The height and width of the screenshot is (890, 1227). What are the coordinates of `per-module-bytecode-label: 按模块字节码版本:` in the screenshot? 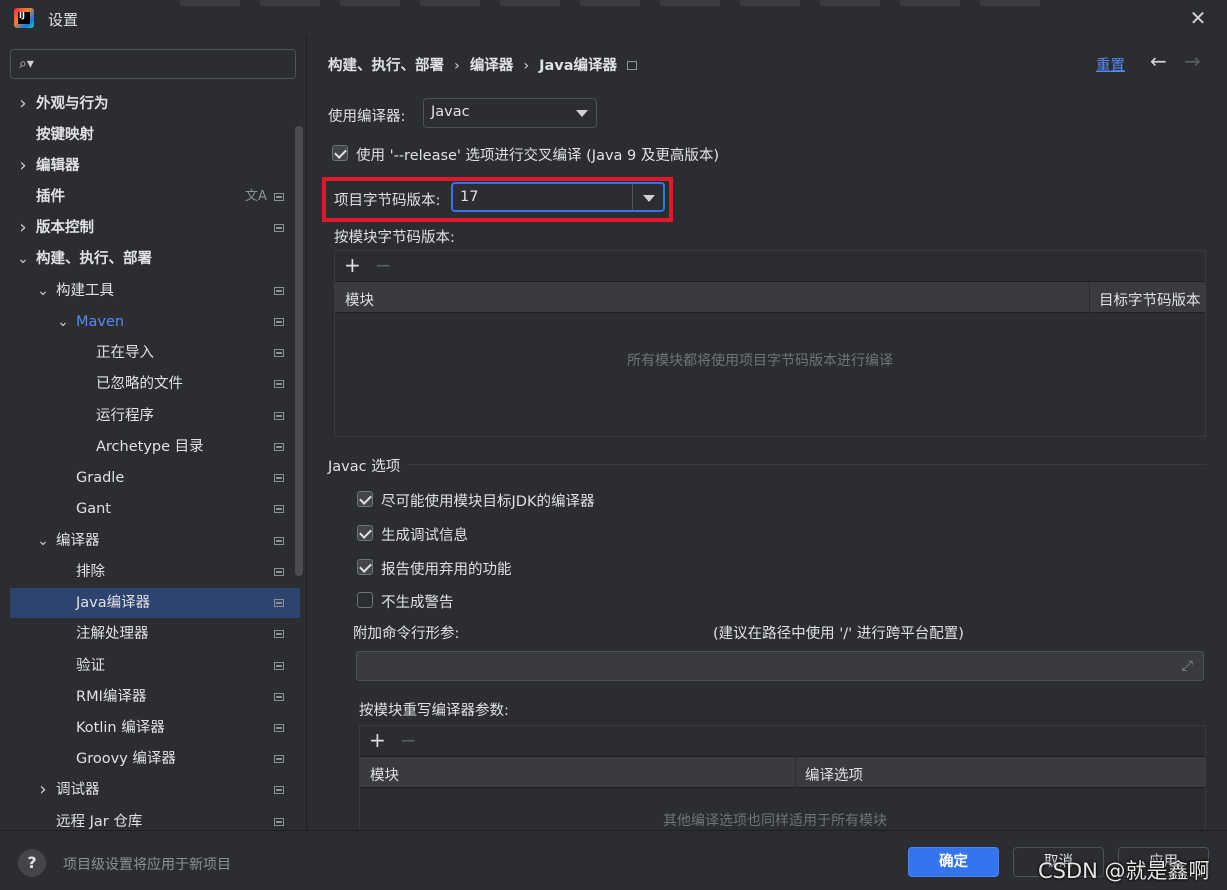 It's located at (394, 238).